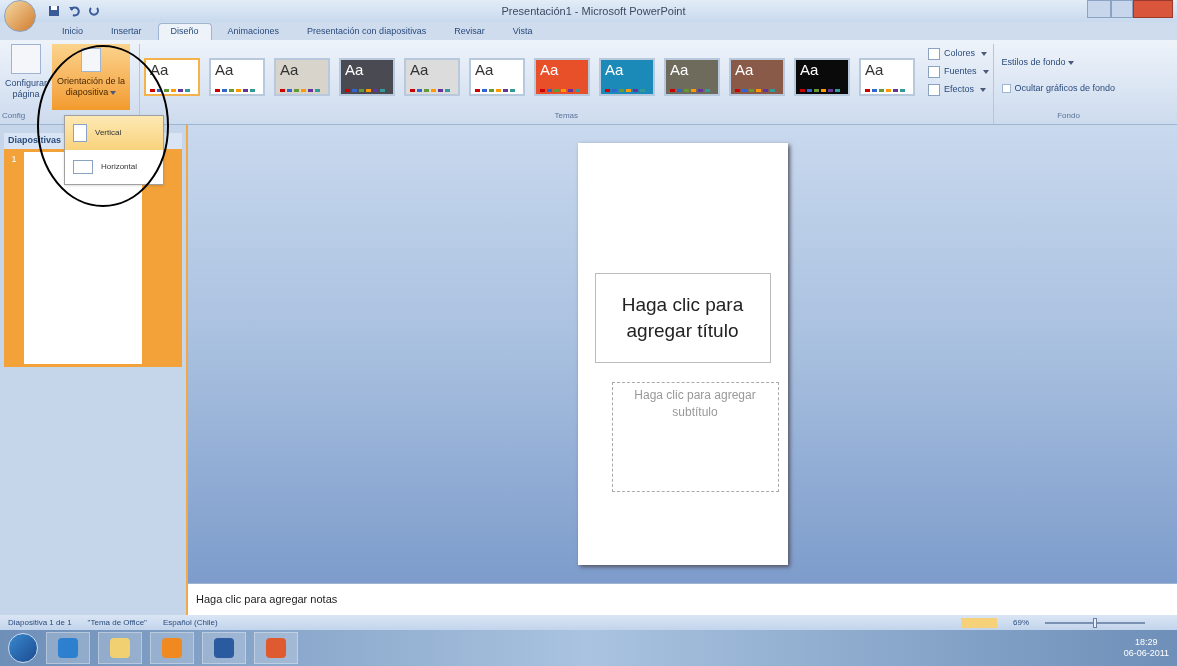 The width and height of the screenshot is (1177, 666). I want to click on status-text: Diapositiva 1 de 1, so click(40, 622).